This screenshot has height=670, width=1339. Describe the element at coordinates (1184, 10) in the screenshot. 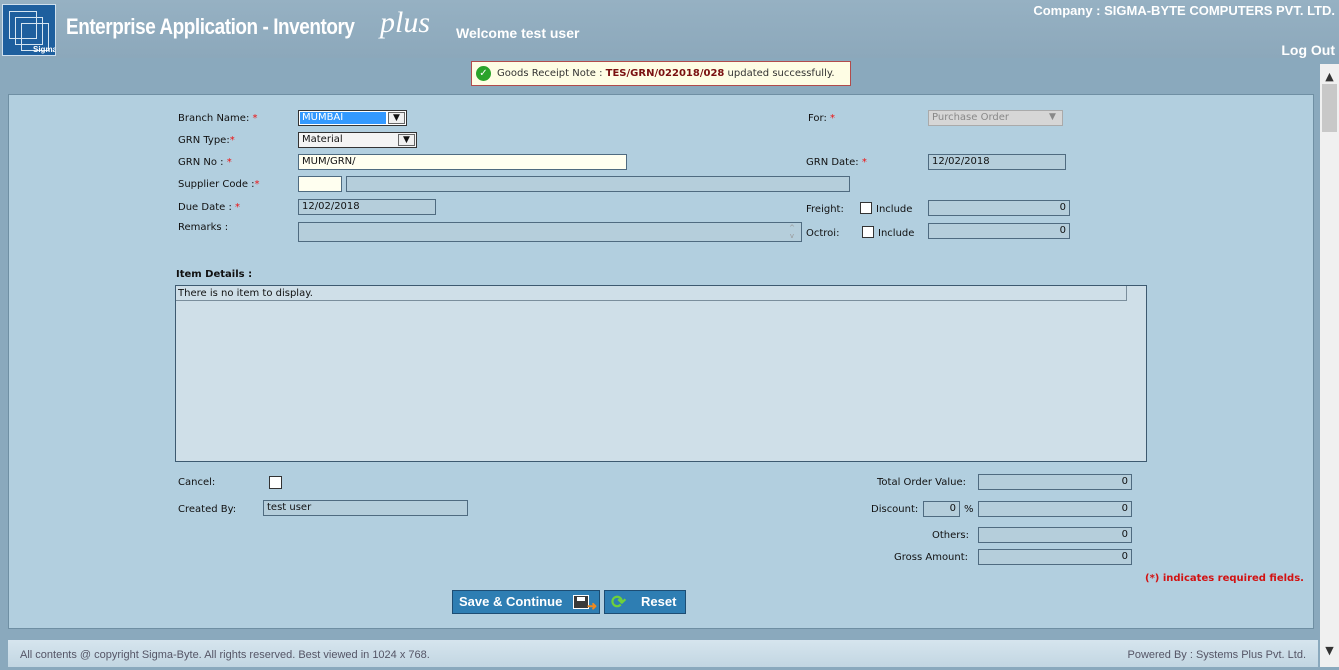

I see `company-name: Company : SIGMA-BYTE COMPUTERS PVT. LTD.` at that location.